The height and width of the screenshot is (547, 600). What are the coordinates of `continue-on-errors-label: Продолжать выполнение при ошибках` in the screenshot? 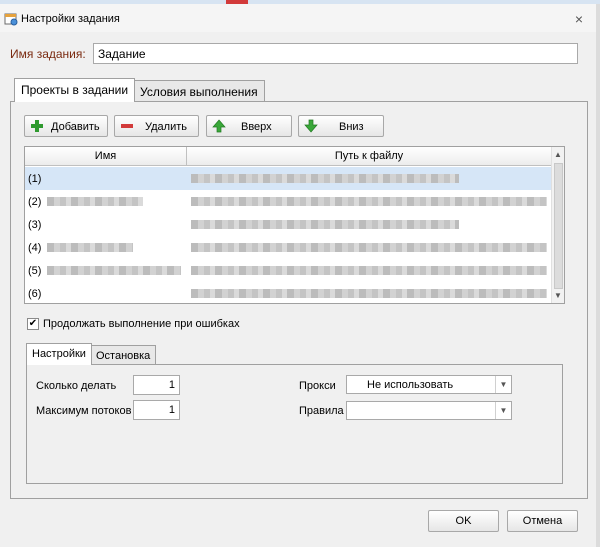 It's located at (141, 324).